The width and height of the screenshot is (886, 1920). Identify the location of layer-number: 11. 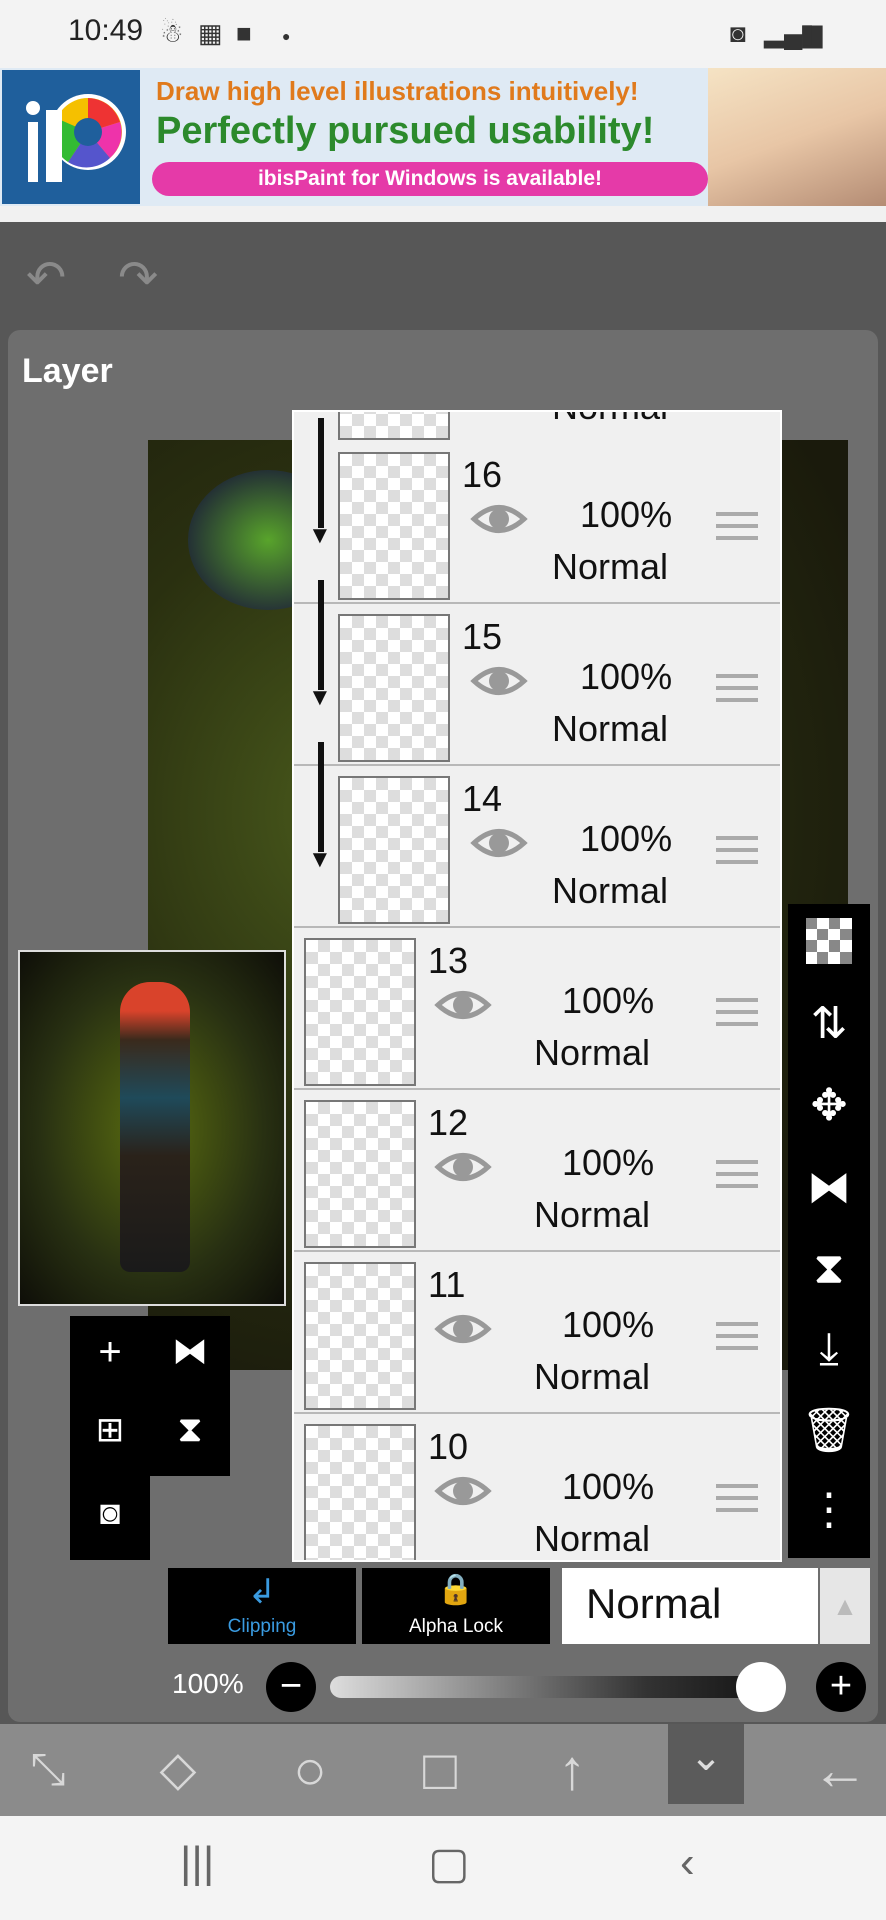
(447, 1284).